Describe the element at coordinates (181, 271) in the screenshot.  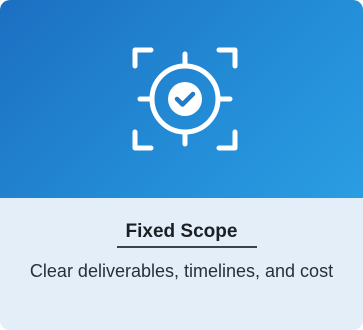
I see `card-description: Clear deliverables, timelines, and cost` at that location.